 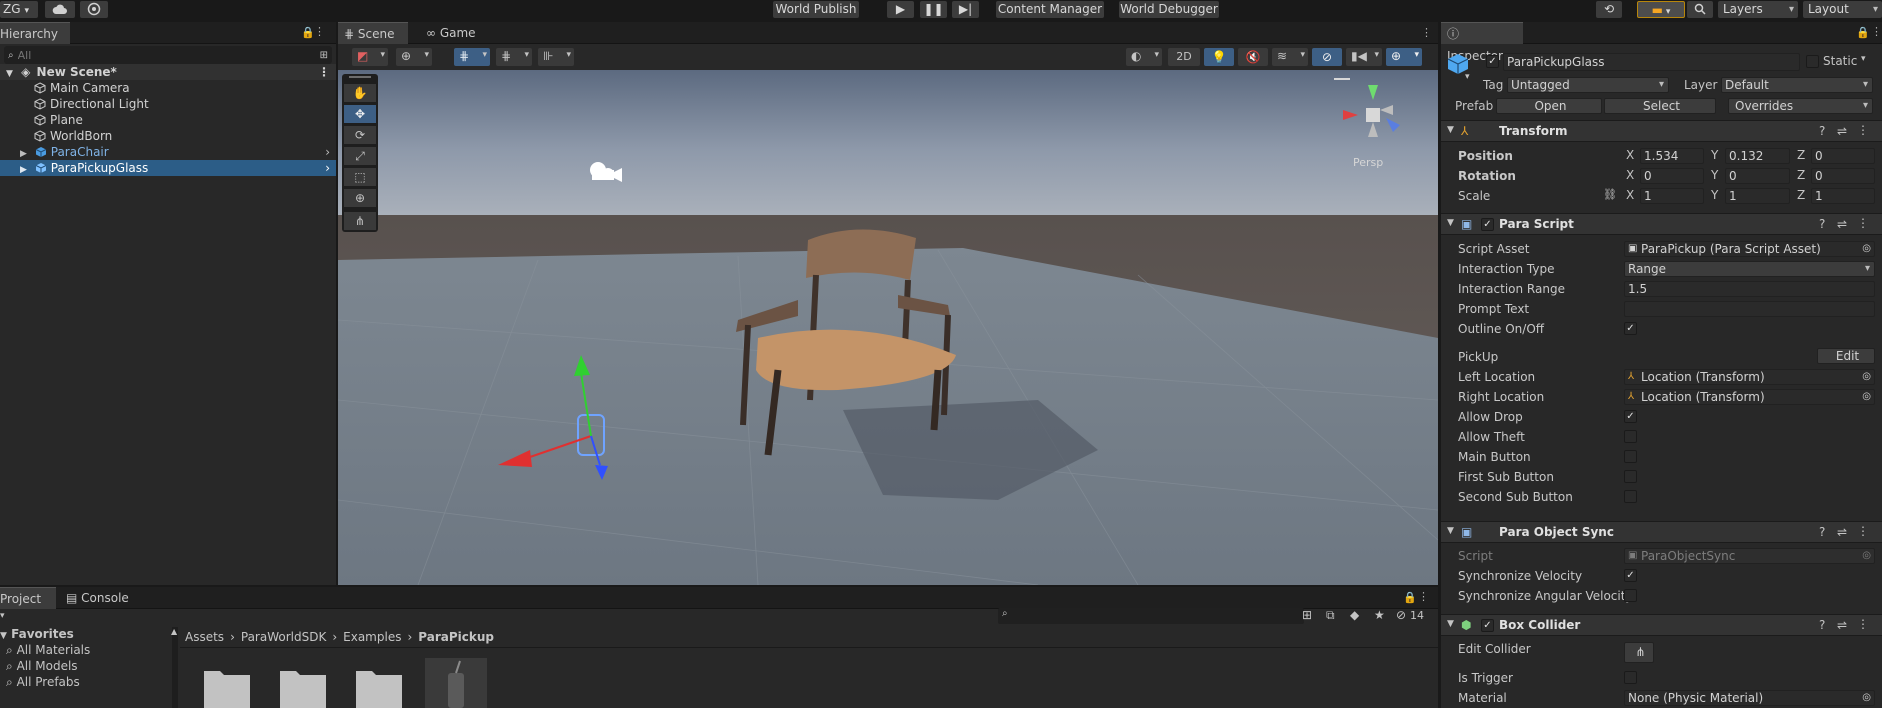 I want to click on tab-console: ▤ Console, so click(x=100, y=598).